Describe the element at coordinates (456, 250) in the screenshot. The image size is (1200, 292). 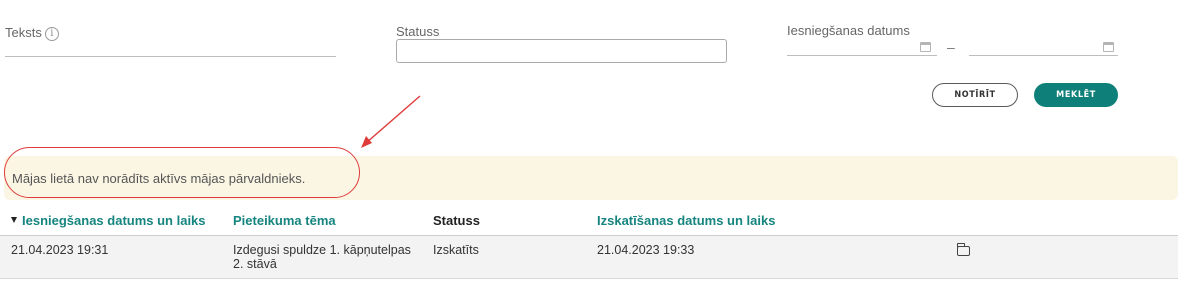
I see `cell-status: Izskatīts` at that location.